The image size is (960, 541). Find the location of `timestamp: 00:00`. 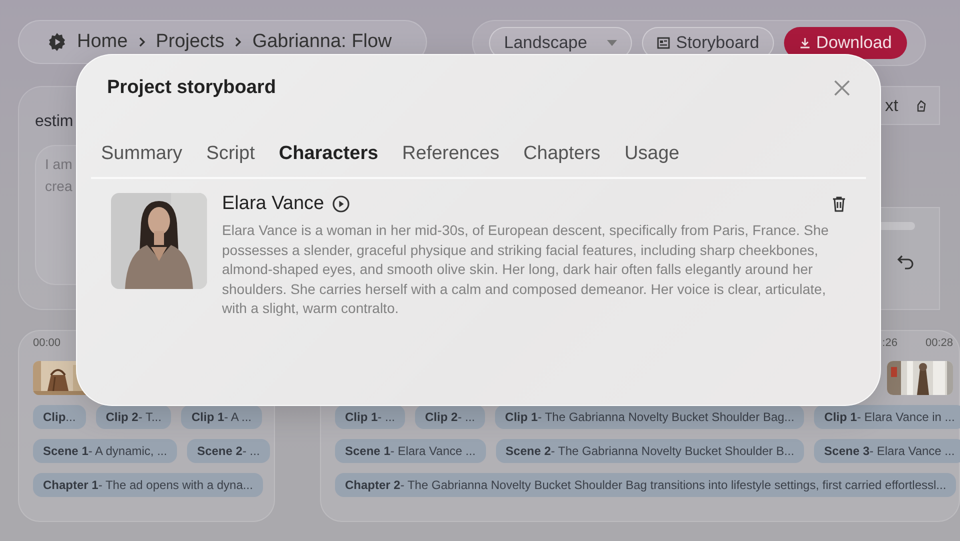

timestamp: 00:00 is located at coordinates (47, 344).